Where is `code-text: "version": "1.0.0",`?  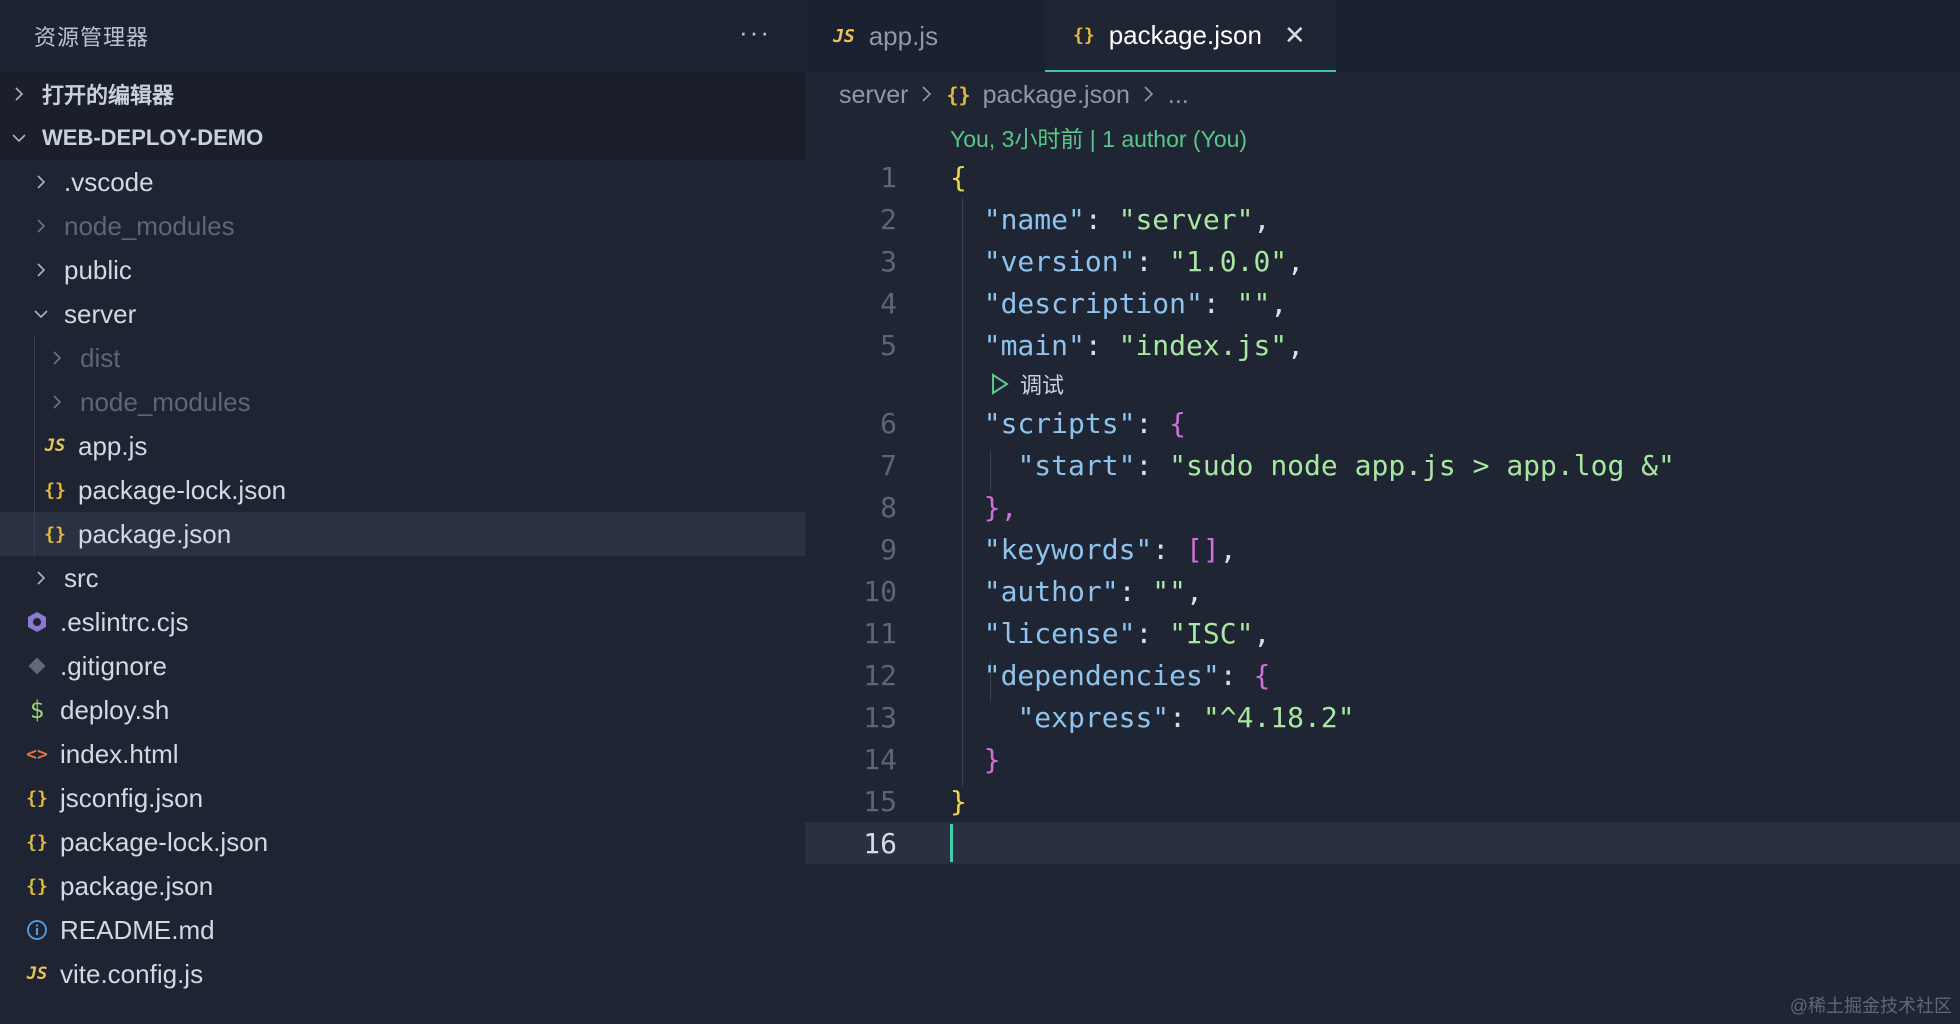
code-text: "version": "1.0.0", is located at coordinates (1144, 261).